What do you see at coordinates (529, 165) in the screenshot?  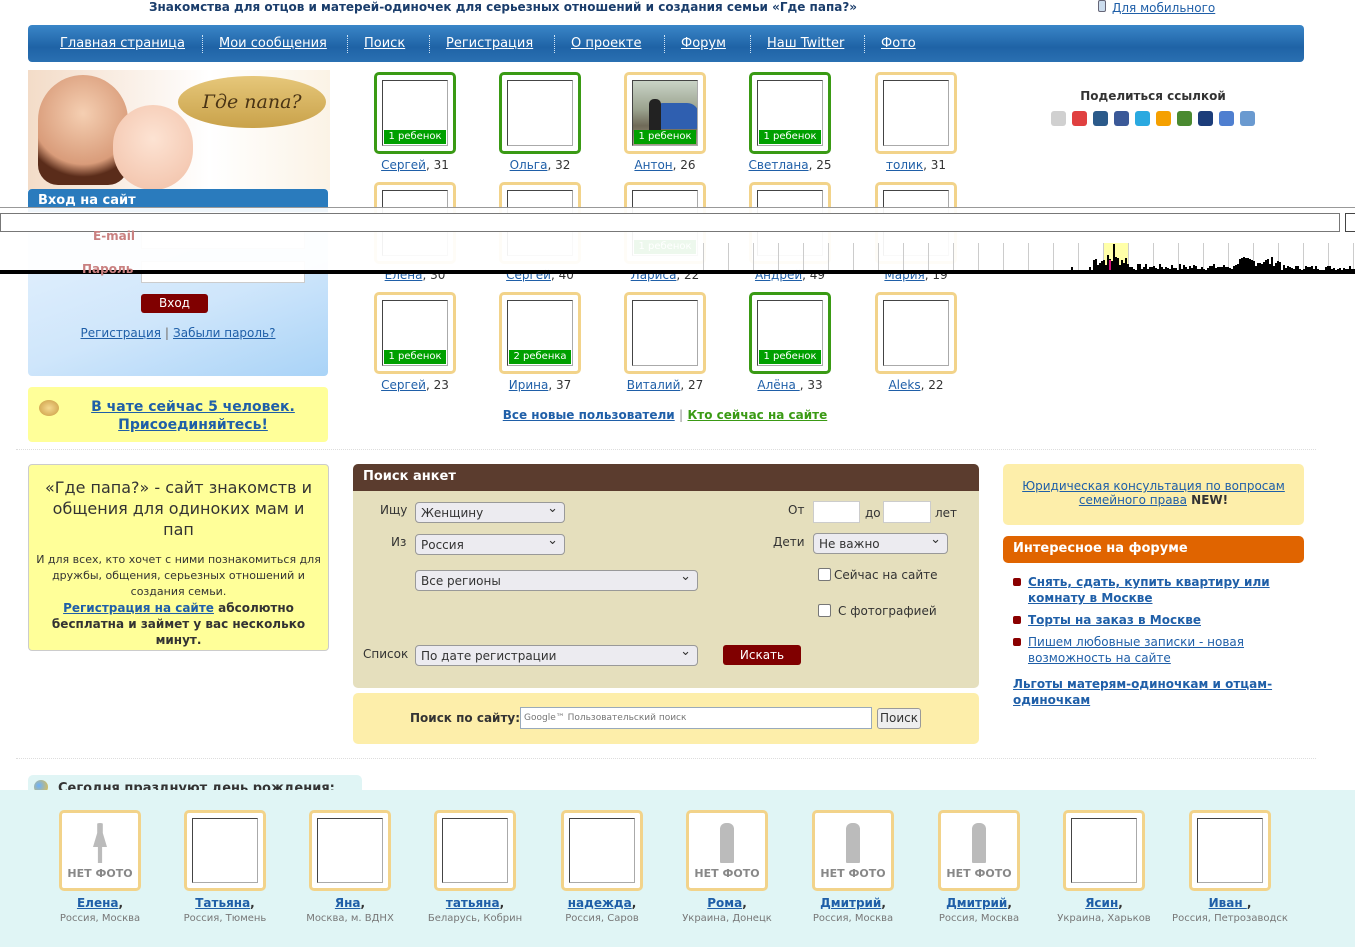 I see `profile-link: Ольга` at bounding box center [529, 165].